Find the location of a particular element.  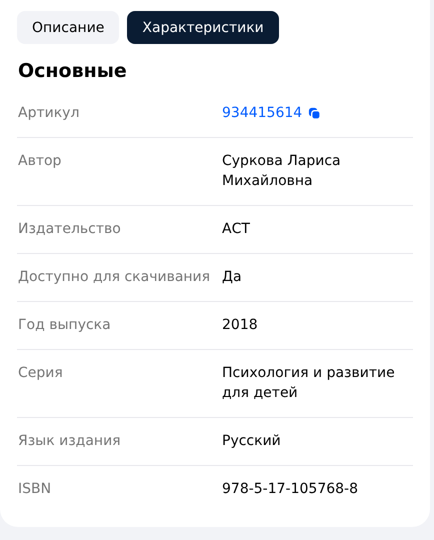

property-label: Год выпуска is located at coordinates (65, 325).